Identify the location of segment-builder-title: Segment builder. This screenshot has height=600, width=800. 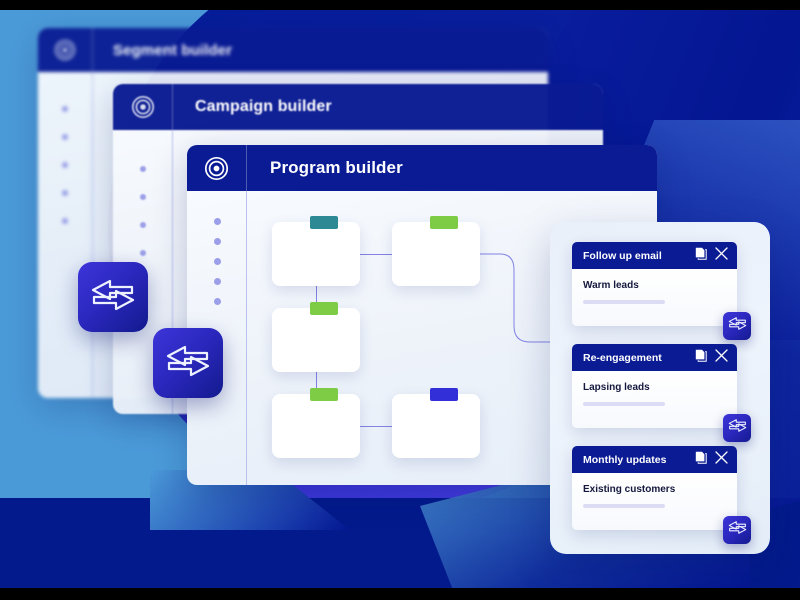
(173, 50).